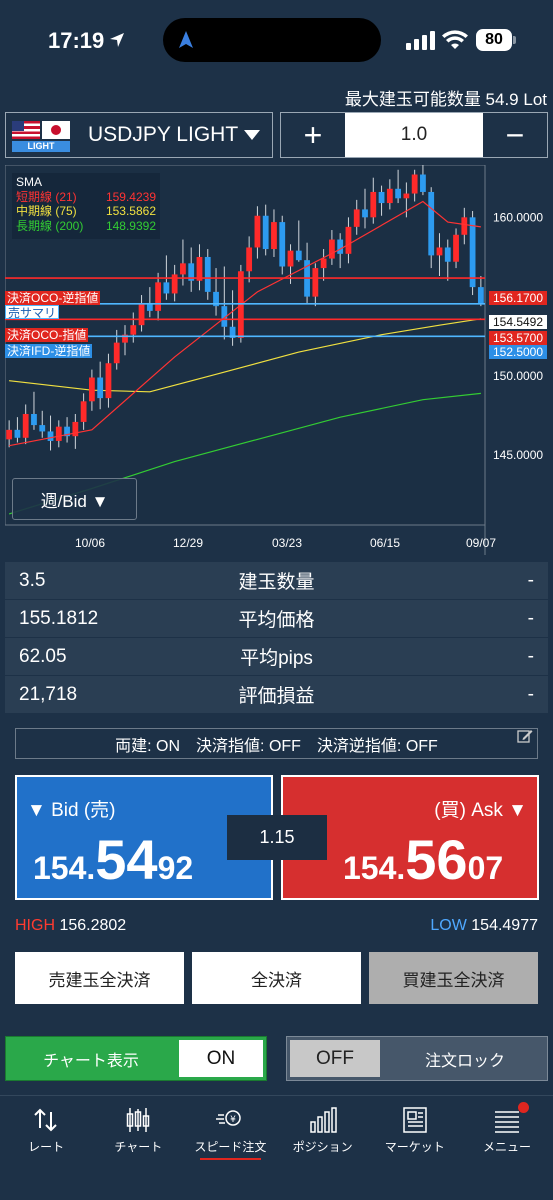 The height and width of the screenshot is (1200, 553). Describe the element at coordinates (518, 376) in the screenshot. I see `y-tick-label: 150.0000` at that location.